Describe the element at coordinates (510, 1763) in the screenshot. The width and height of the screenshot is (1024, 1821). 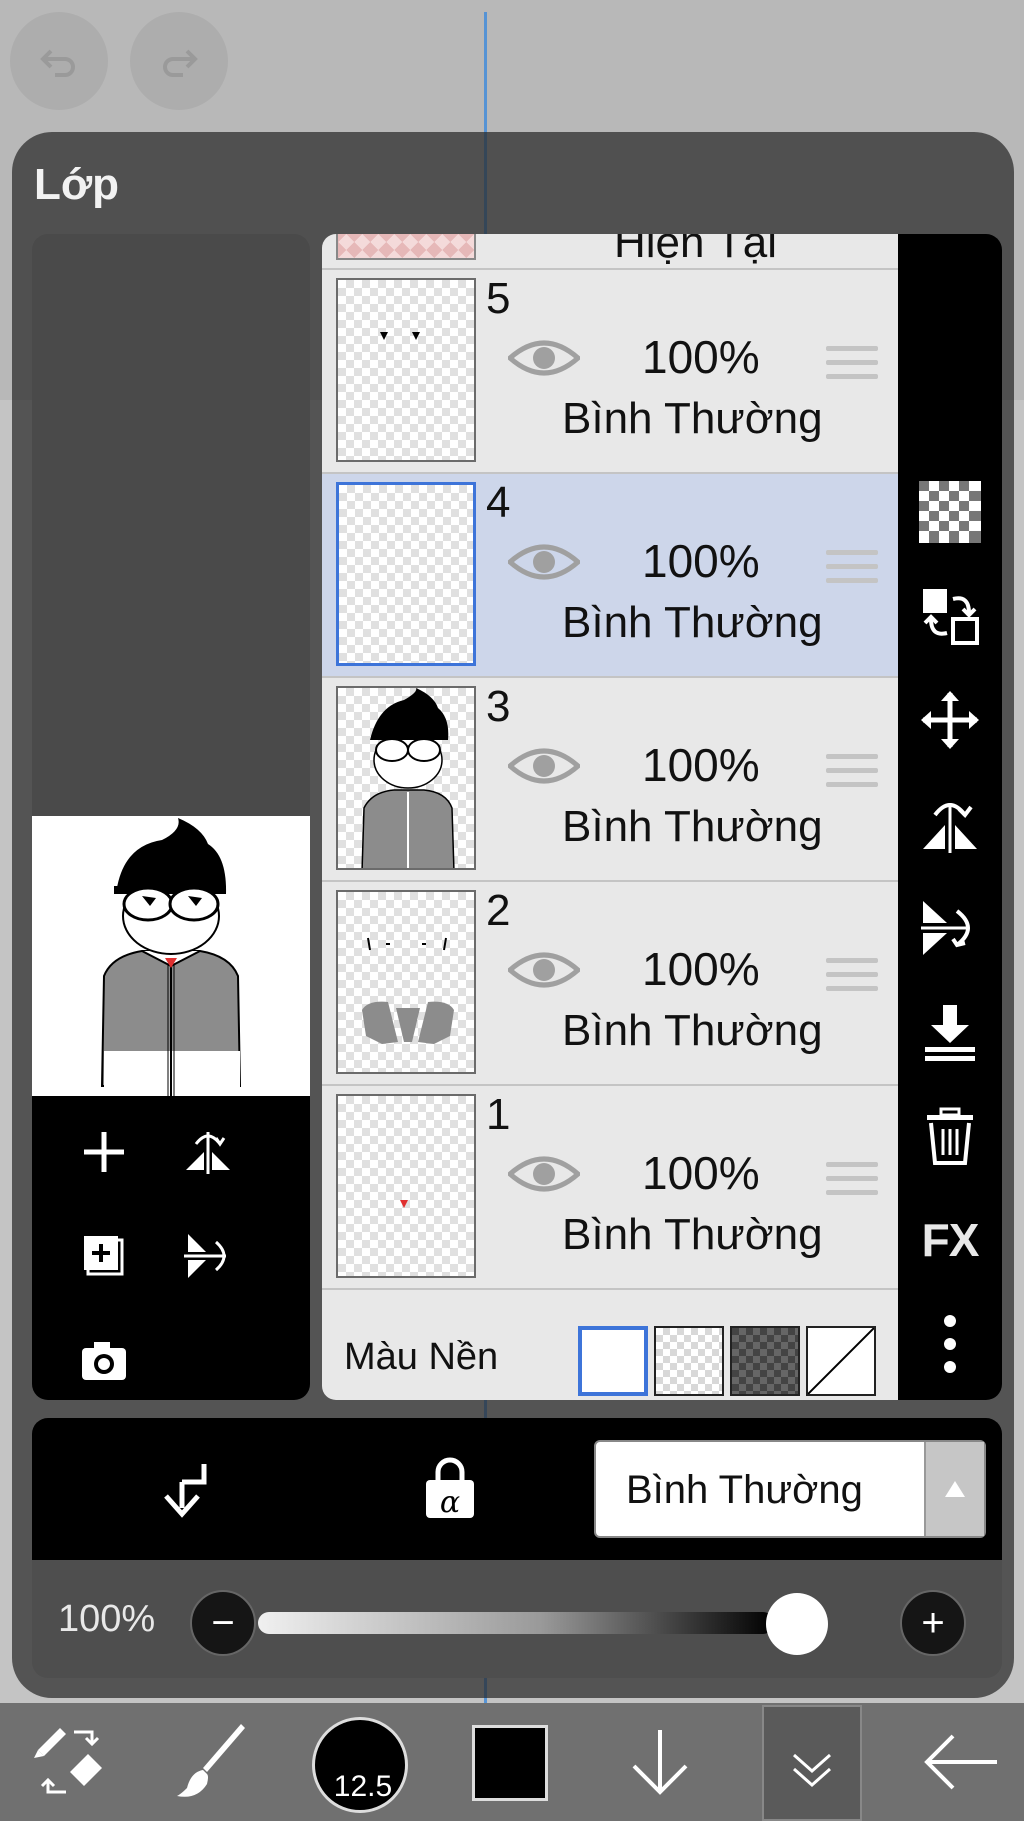
I see `current-color-swatch` at that location.